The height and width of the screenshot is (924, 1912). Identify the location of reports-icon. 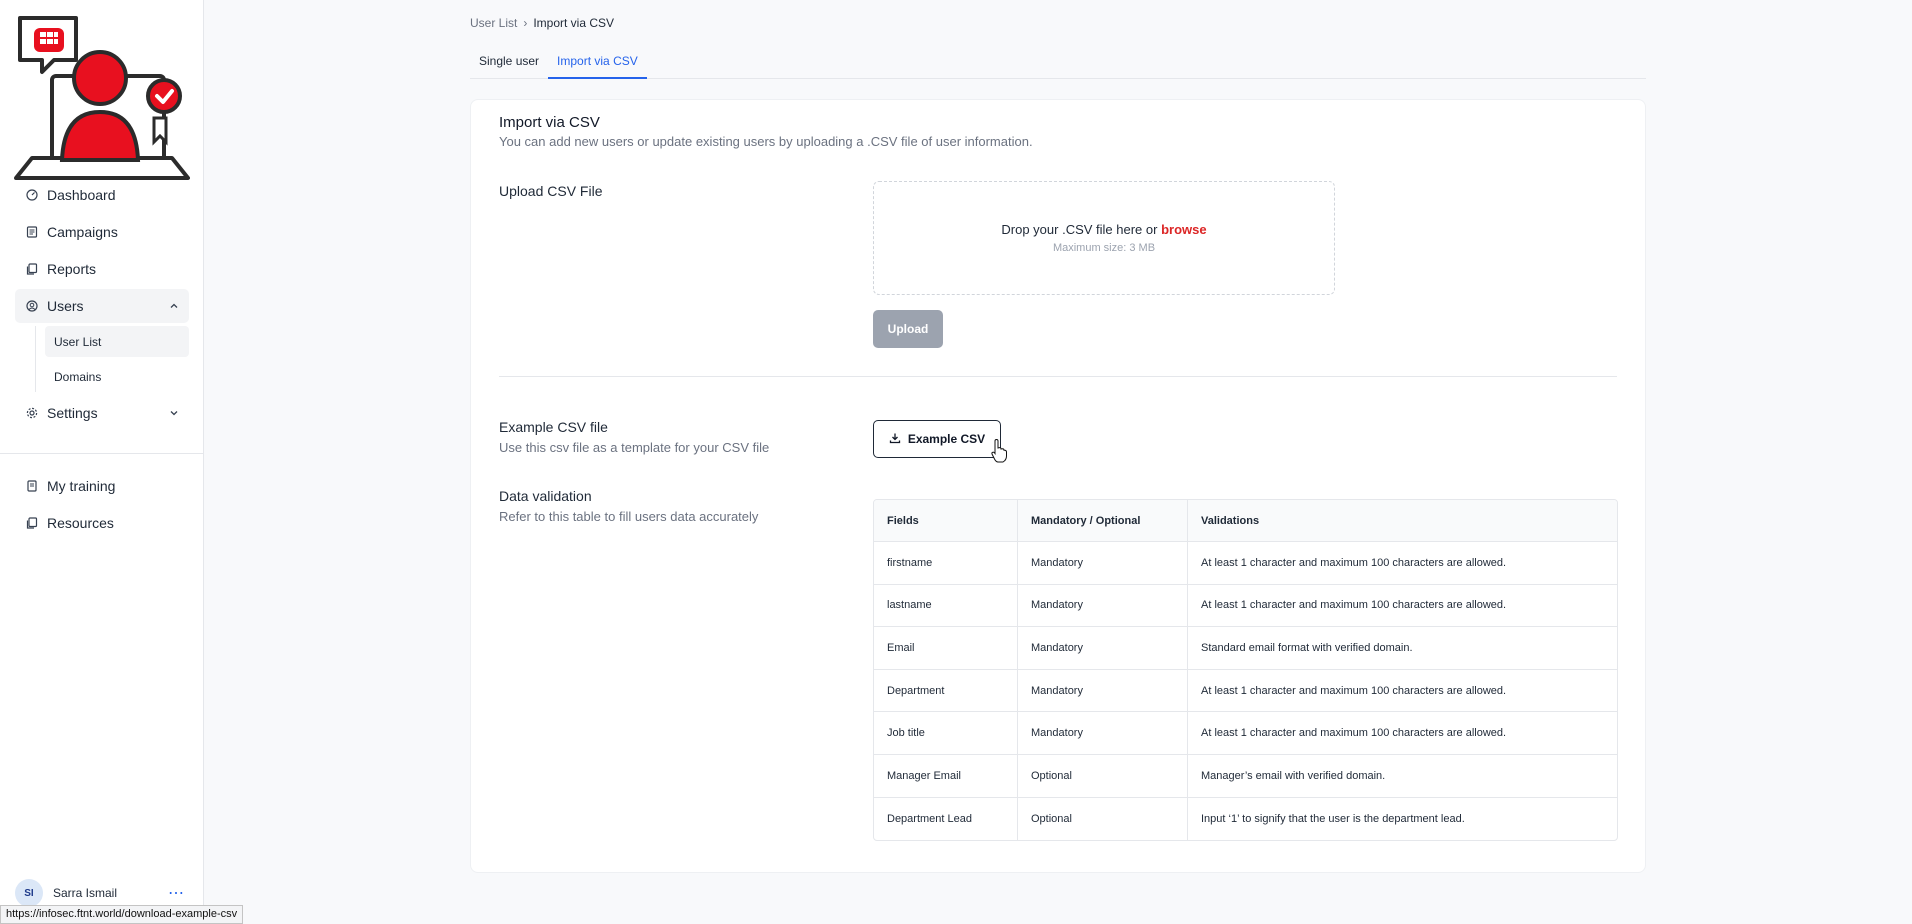
(32, 269).